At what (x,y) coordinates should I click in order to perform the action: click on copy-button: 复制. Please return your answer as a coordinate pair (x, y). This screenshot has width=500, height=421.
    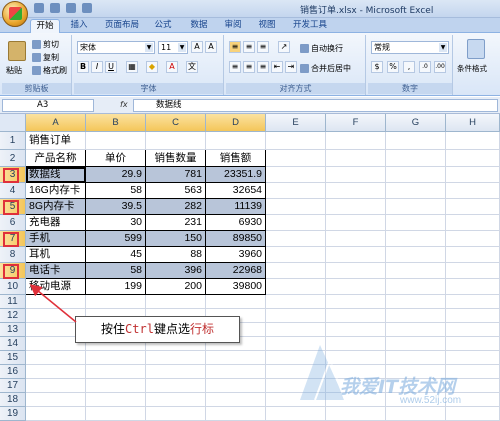
    Looking at the image, I should click on (45, 57).